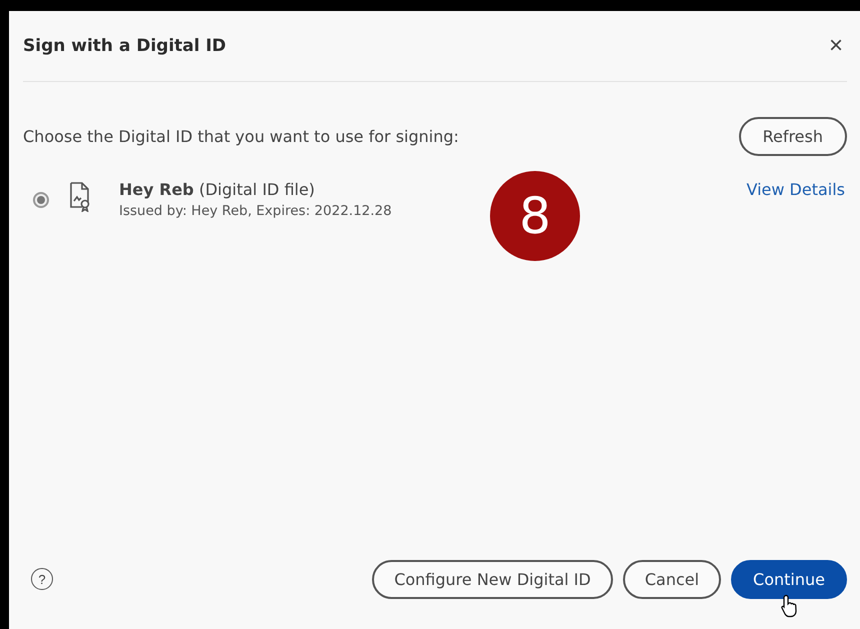 This screenshot has width=860, height=629. Describe the element at coordinates (41, 200) in the screenshot. I see `radio-button` at that location.